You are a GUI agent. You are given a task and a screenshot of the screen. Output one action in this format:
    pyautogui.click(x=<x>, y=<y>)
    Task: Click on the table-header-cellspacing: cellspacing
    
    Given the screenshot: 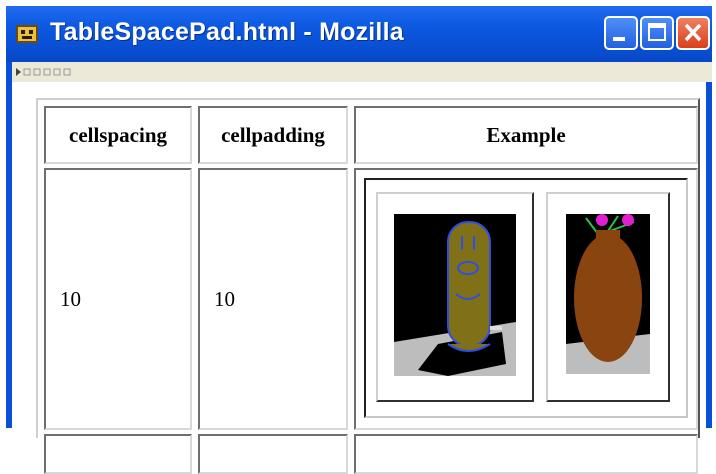 What is the action you would take?
    pyautogui.click(x=118, y=134)
    